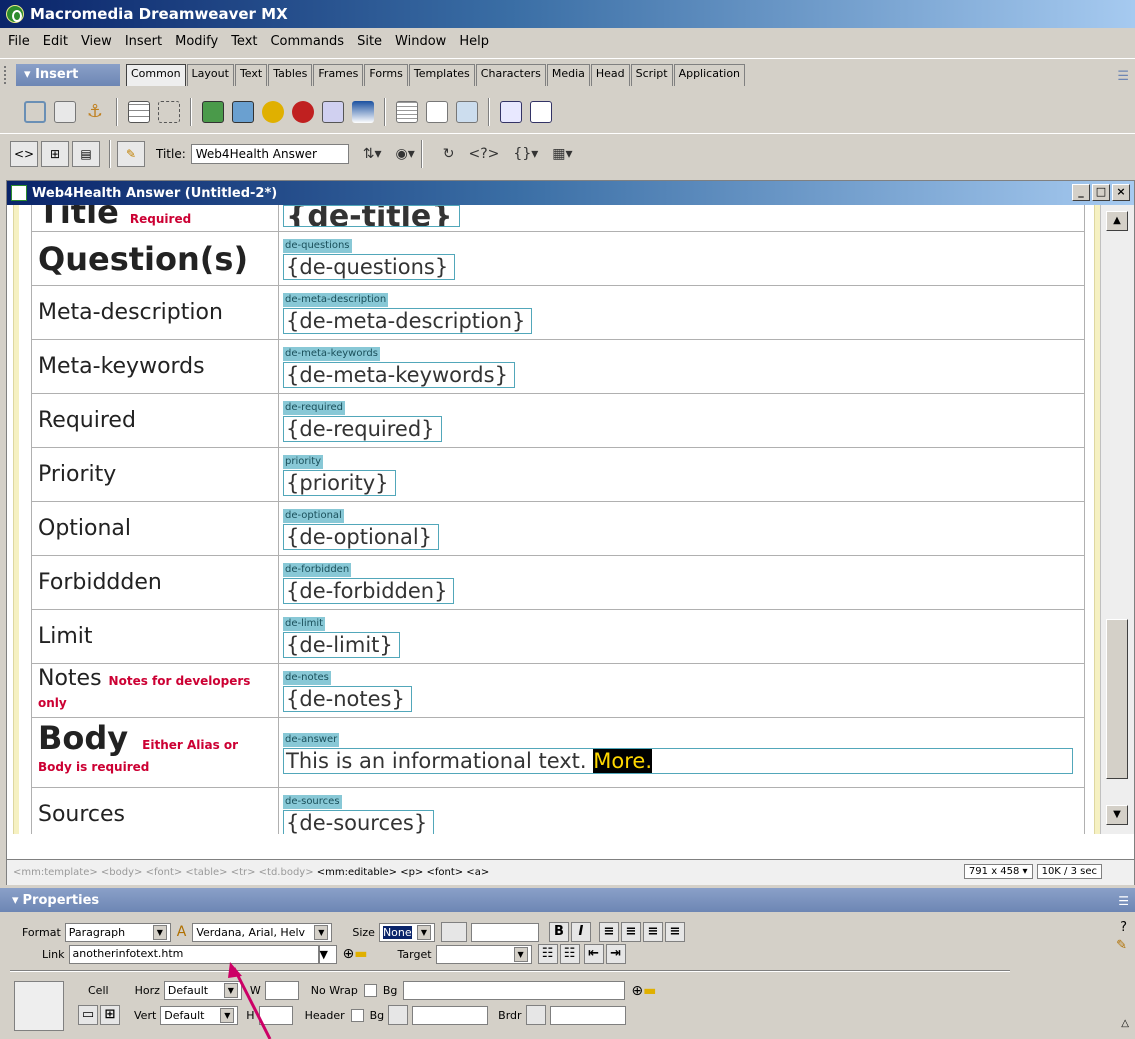 Image resolution: width=1135 pixels, height=1039 pixels. I want to click on editable-region: {de-limit}, so click(341, 645).